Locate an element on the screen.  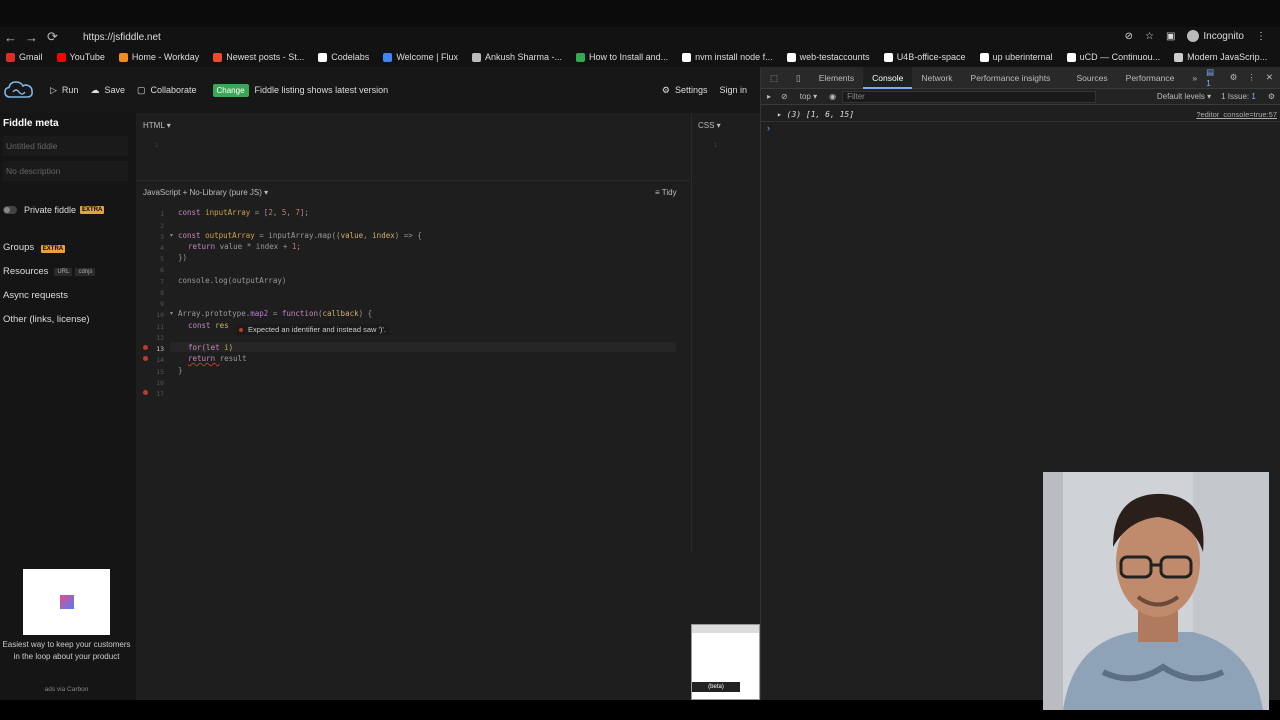
run-button: ▷ Run is located at coordinates (64, 90).